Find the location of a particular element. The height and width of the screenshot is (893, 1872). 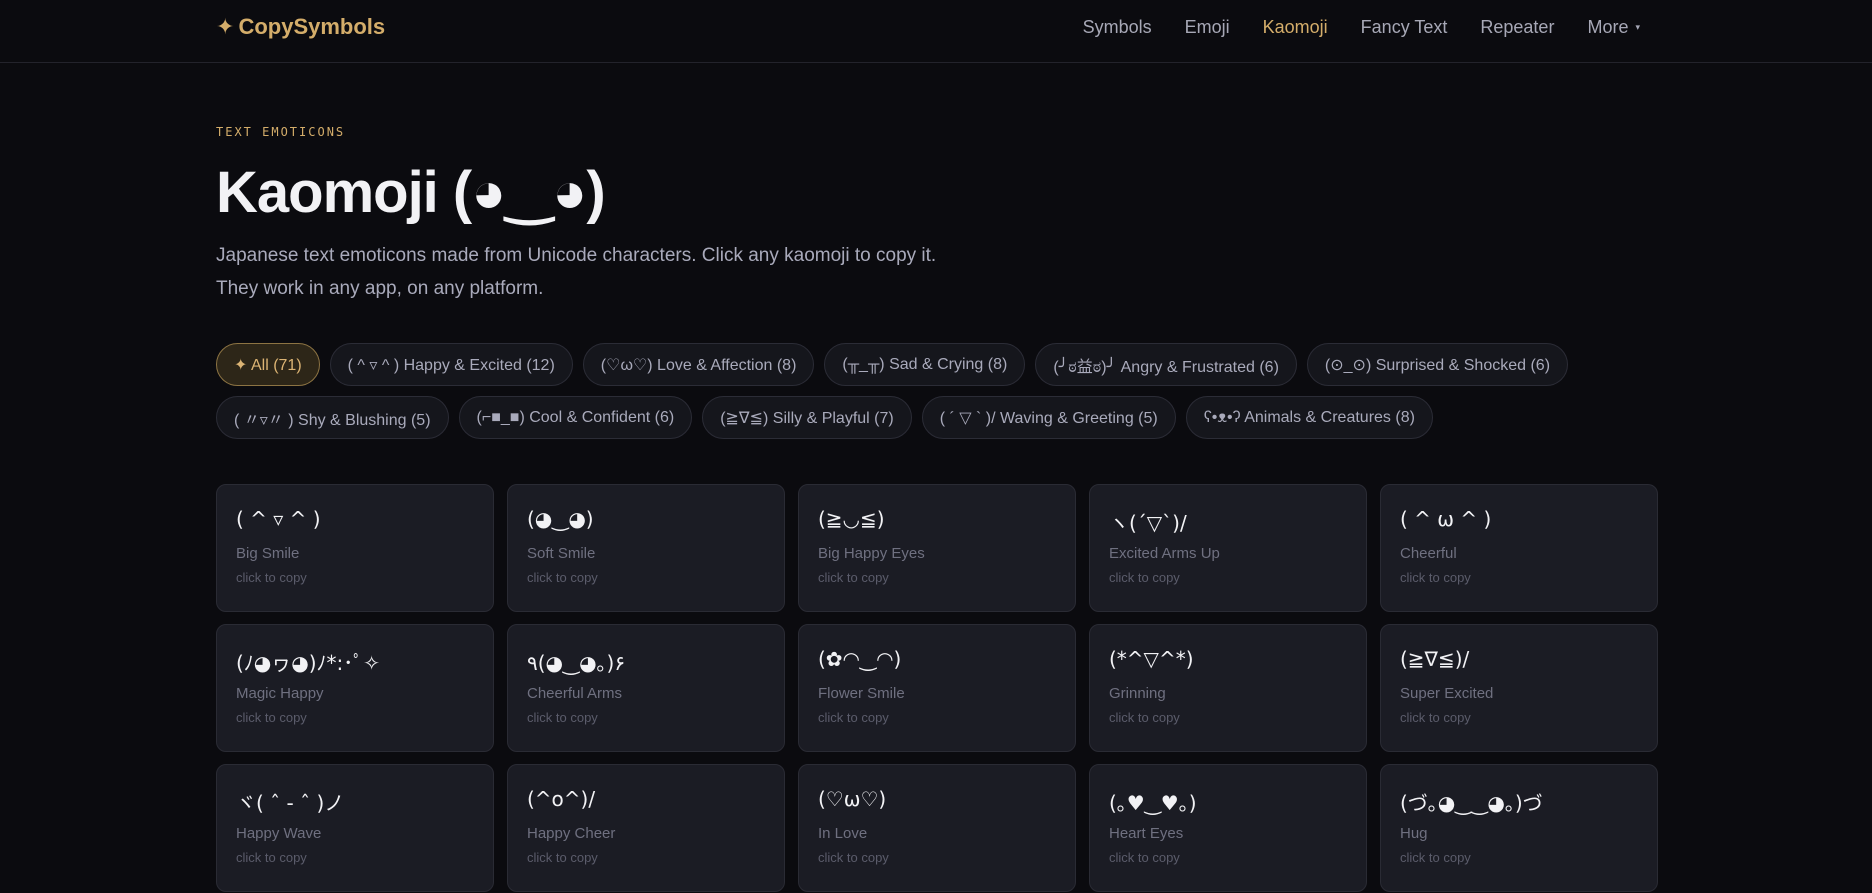

kaomoji-card: (≧∇≦)/ Super Excited click to copy is located at coordinates (1519, 688).